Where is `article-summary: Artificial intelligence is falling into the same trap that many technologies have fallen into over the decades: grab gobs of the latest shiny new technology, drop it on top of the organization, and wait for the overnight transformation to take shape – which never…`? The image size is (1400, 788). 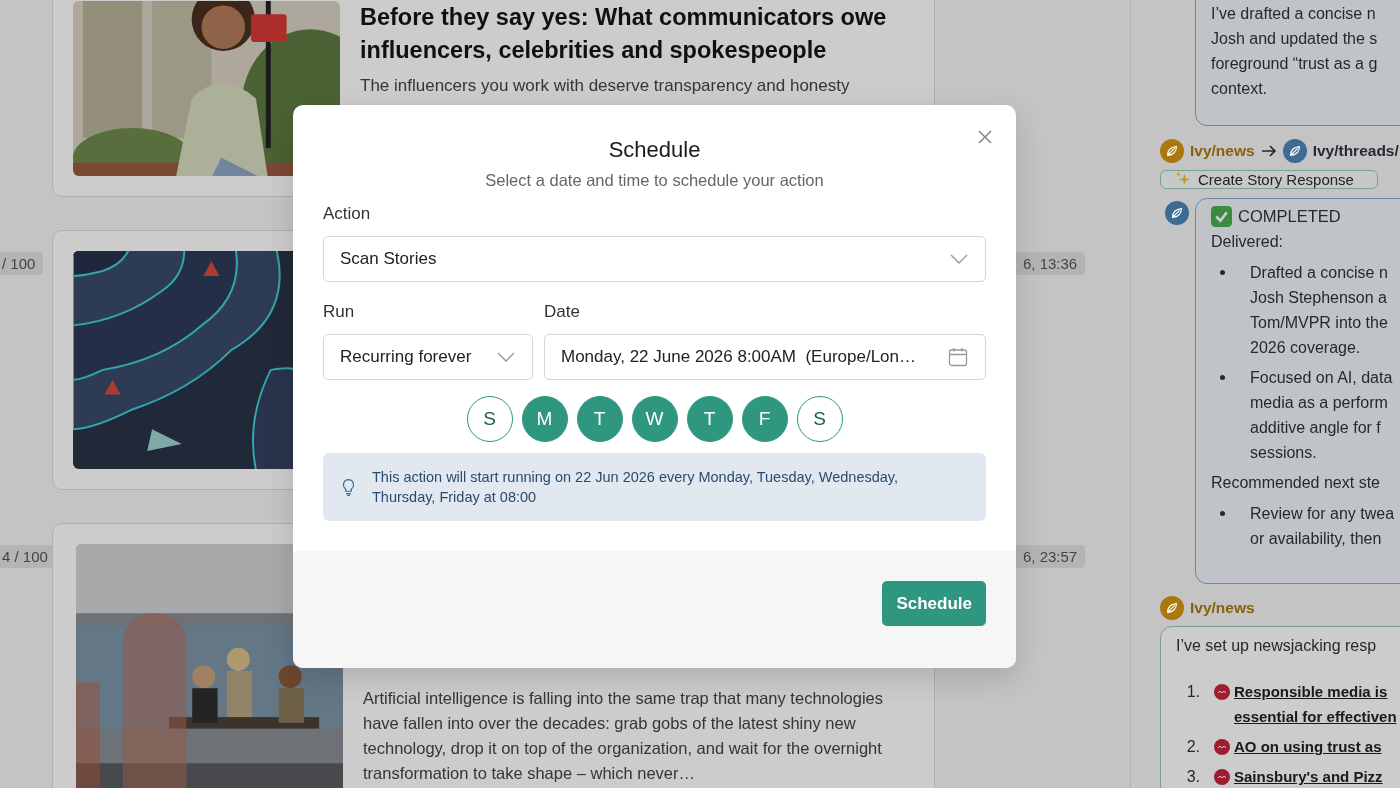
article-summary: Artificial intelligence is falling into the same trap that many technologies have fallen into over the decades: grab gobs of the latest shiny new technology, drop it on top of the organization, and wait for the overnight transformation to take shape – which never… is located at coordinates (624, 736).